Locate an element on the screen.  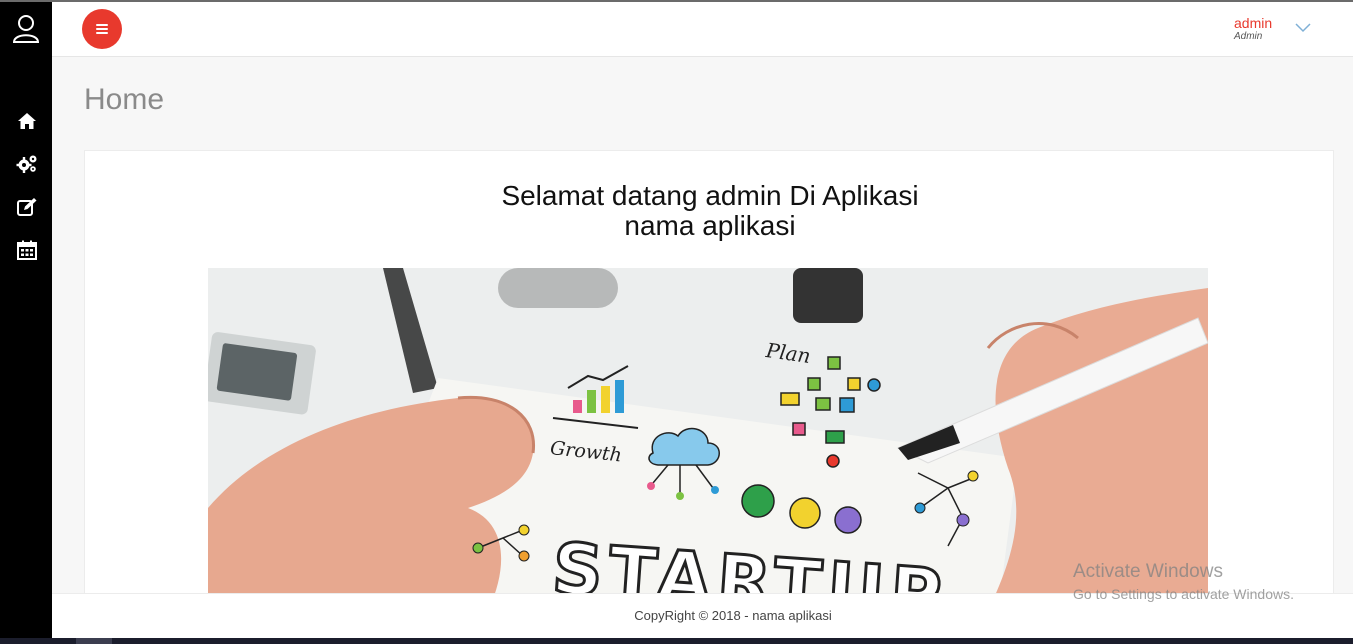
edit-icon is located at coordinates (27, 209).